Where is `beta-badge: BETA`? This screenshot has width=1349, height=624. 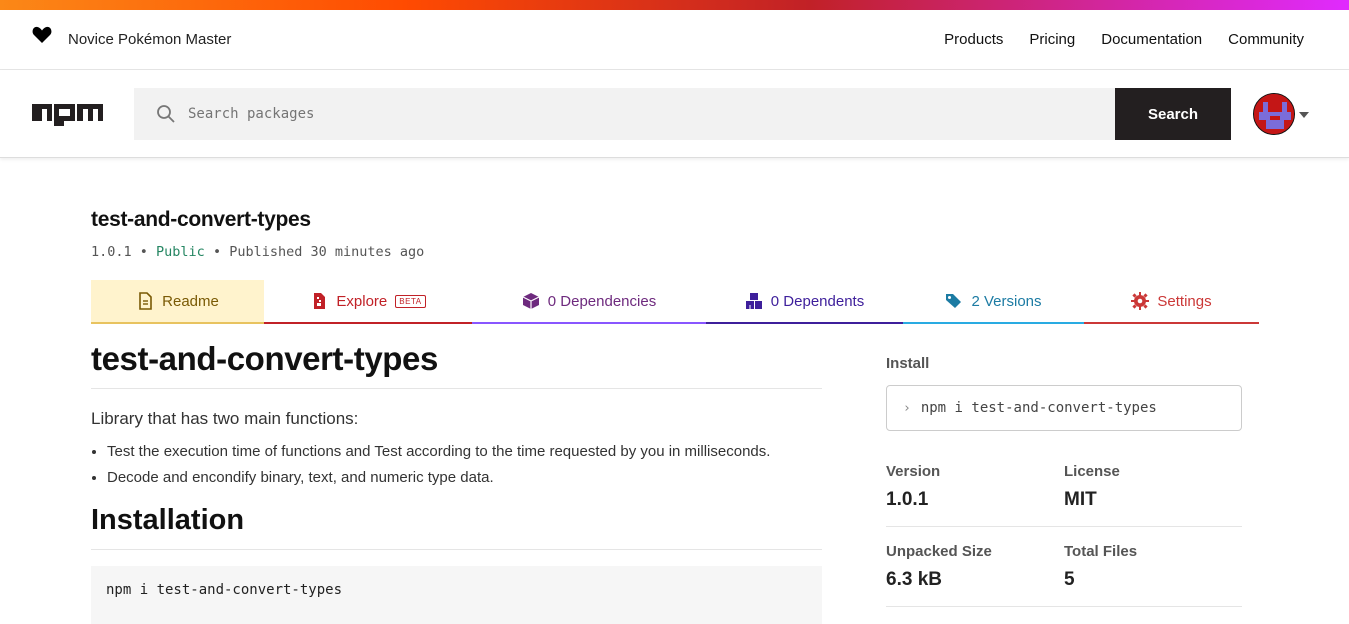 beta-badge: BETA is located at coordinates (410, 301).